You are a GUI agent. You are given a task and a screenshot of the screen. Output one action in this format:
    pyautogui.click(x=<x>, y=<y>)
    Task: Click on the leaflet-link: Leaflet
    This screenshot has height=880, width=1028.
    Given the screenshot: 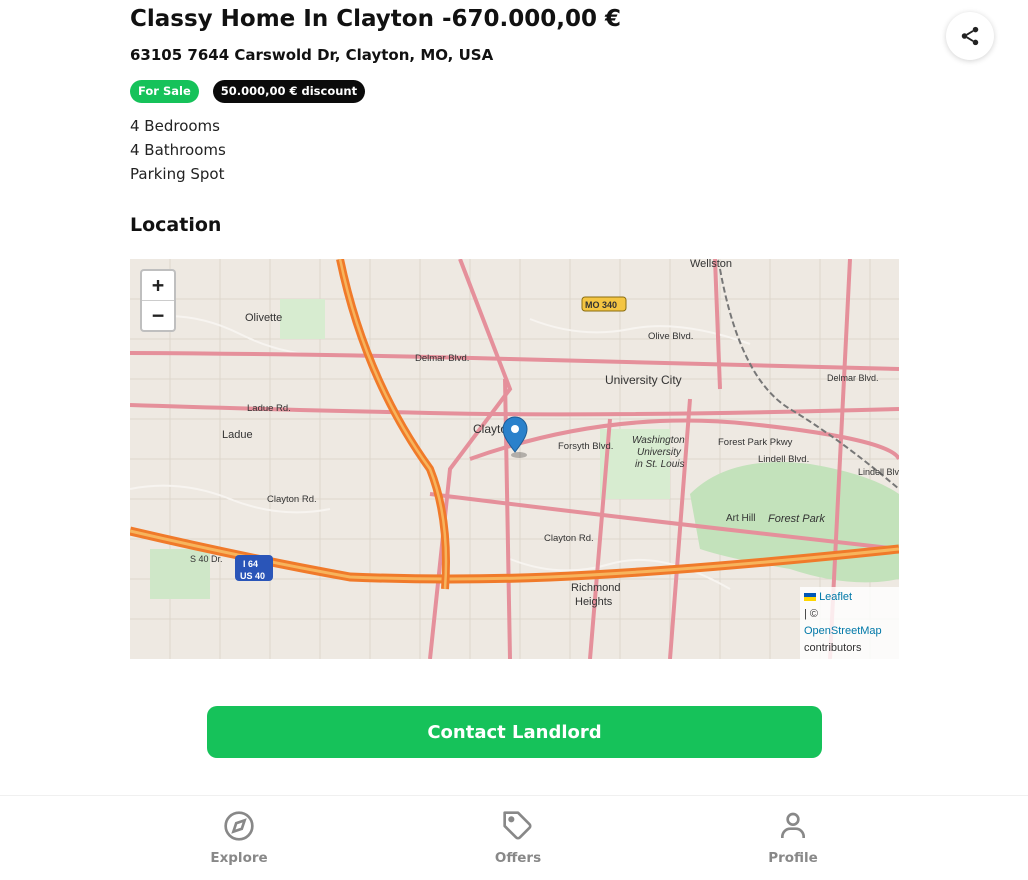 What is the action you would take?
    pyautogui.click(x=835, y=597)
    